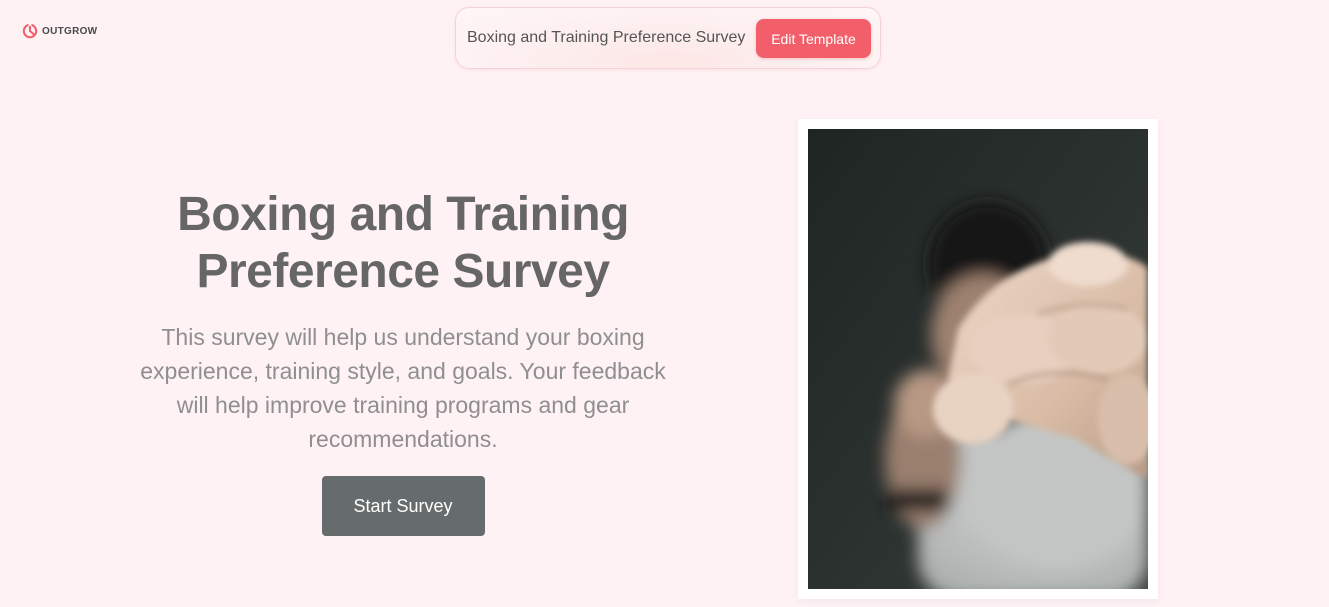  I want to click on outgrow-logo-icon, so click(30, 31).